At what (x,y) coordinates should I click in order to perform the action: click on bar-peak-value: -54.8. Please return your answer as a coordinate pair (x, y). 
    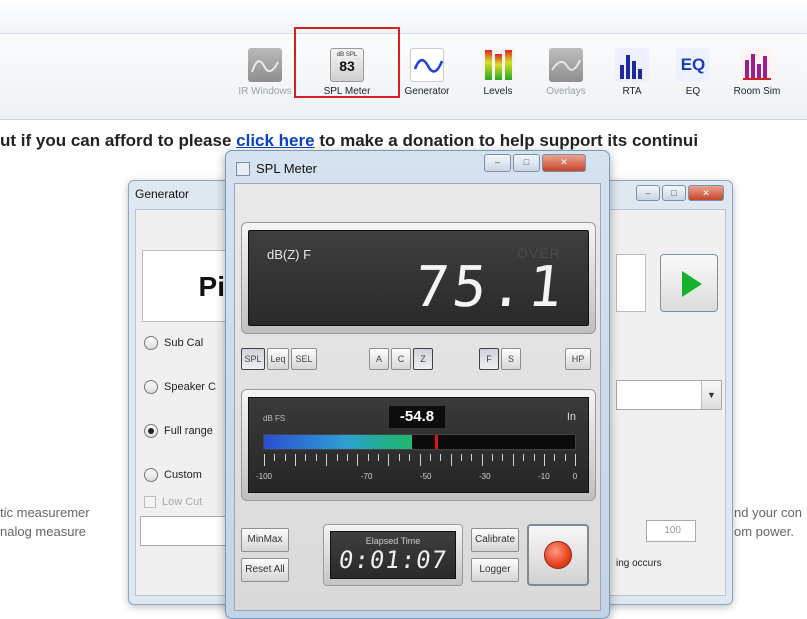
    Looking at the image, I should click on (417, 417).